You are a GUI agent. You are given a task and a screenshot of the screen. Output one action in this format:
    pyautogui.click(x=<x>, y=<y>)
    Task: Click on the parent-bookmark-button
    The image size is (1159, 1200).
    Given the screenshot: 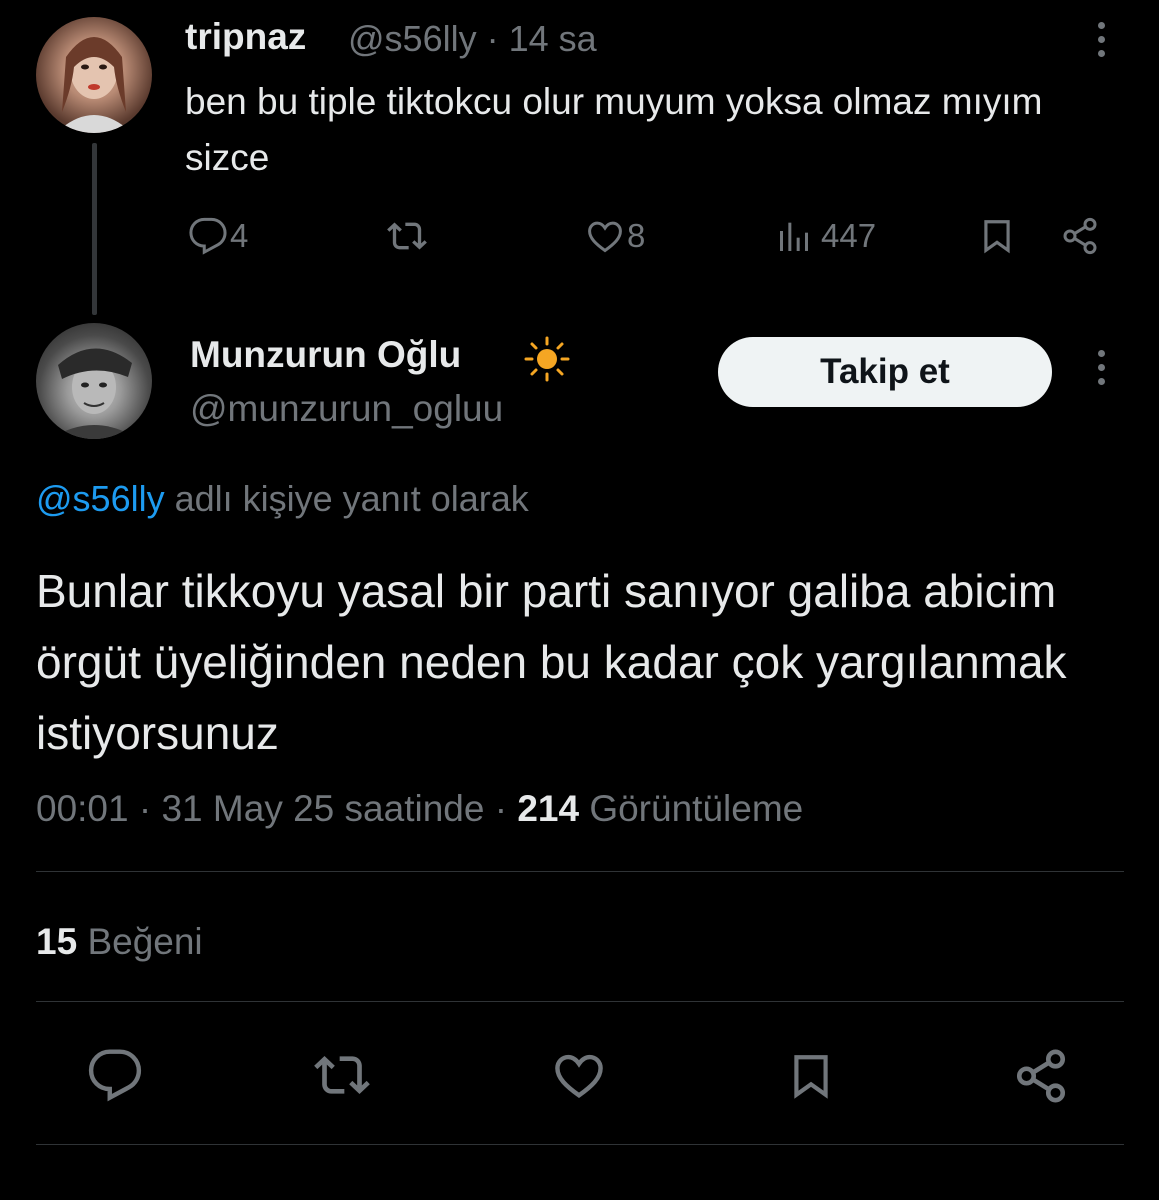 What is the action you would take?
    pyautogui.click(x=997, y=236)
    